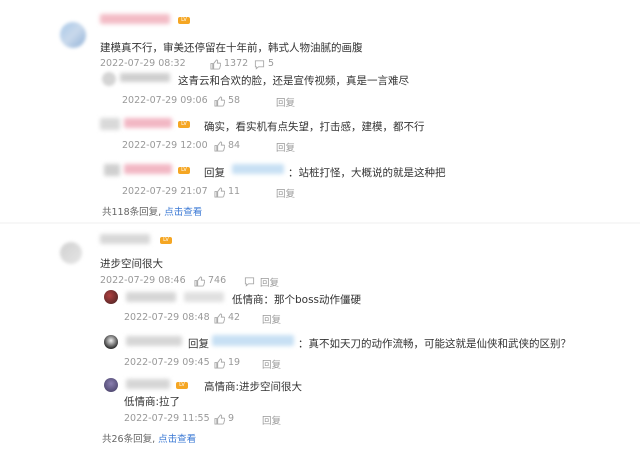 The height and width of the screenshot is (463, 640). I want to click on like-count: 1372, so click(236, 63).